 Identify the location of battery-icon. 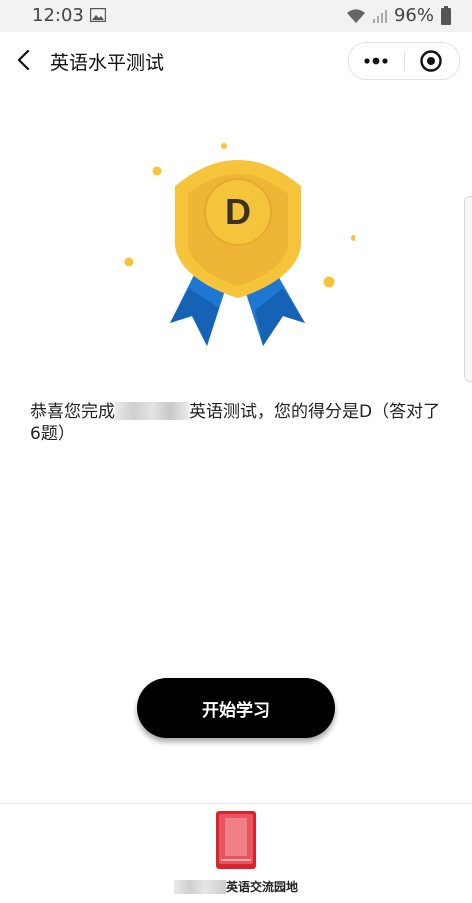
(446, 15).